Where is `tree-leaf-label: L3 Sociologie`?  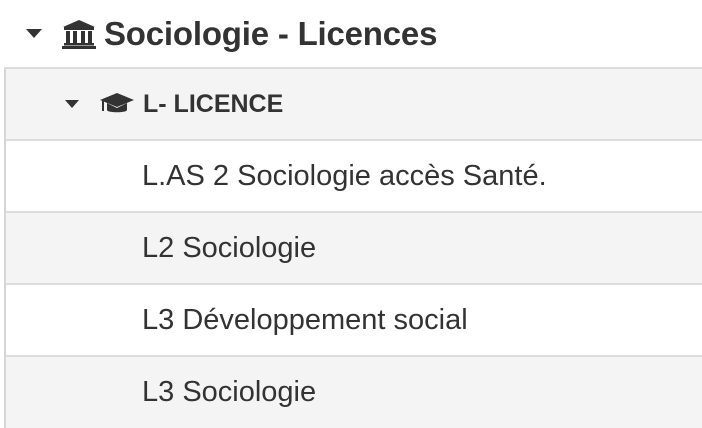
tree-leaf-label: L3 Sociologie is located at coordinates (229, 392).